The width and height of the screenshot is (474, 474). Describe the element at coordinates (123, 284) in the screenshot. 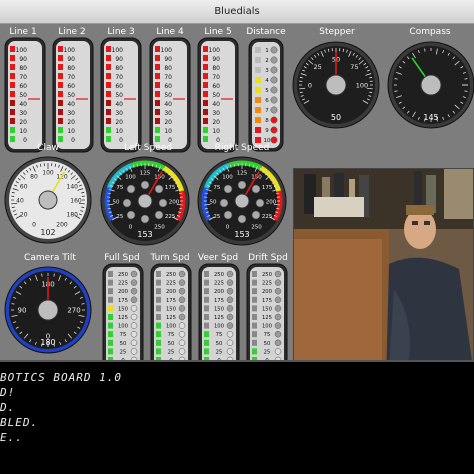

I see `scale-label: 225` at that location.